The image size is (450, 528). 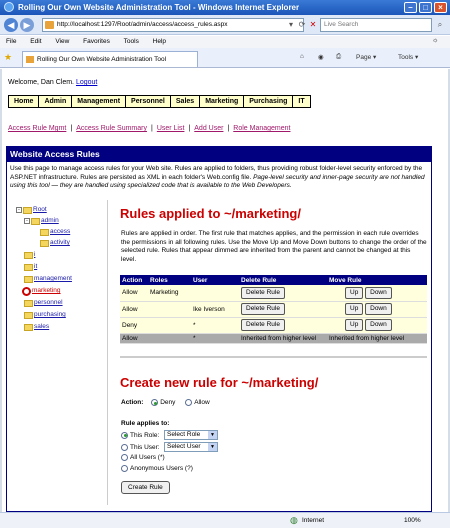 What do you see at coordinates (273, 280) in the screenshot?
I see `rules-header-row: Action Roles User Delete Rule Move Rule` at bounding box center [273, 280].